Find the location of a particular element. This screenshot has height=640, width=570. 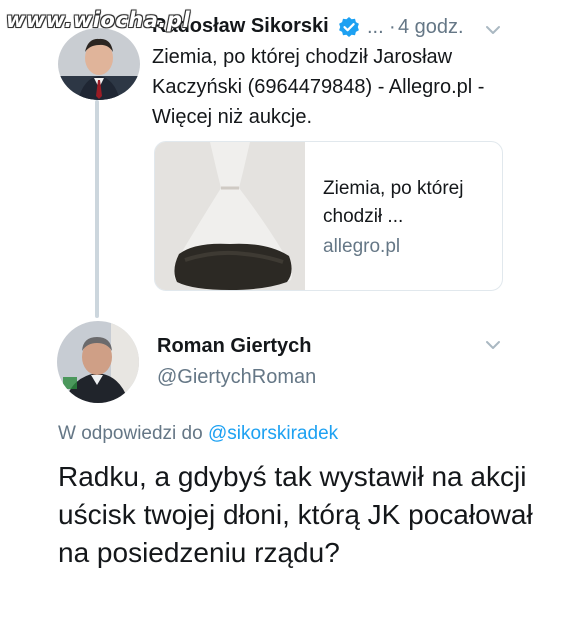

avatar-sikorski is located at coordinates (99, 64).